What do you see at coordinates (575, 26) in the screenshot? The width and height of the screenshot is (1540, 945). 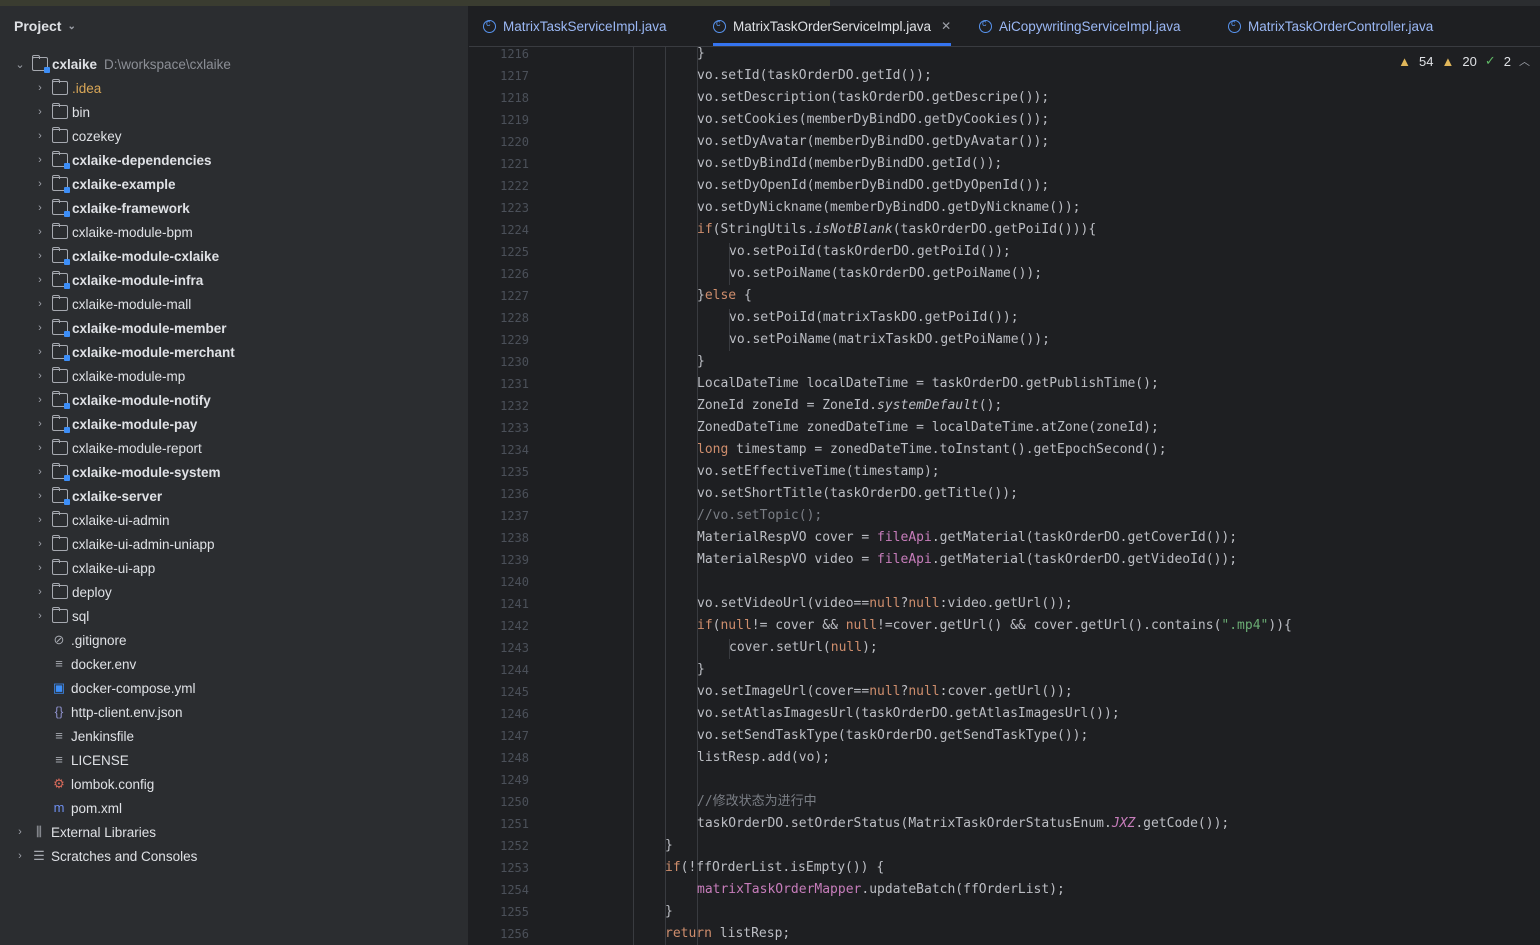 I see `tab-matrixtaskserviceimpl: MatrixTaskServiceImpl.java` at bounding box center [575, 26].